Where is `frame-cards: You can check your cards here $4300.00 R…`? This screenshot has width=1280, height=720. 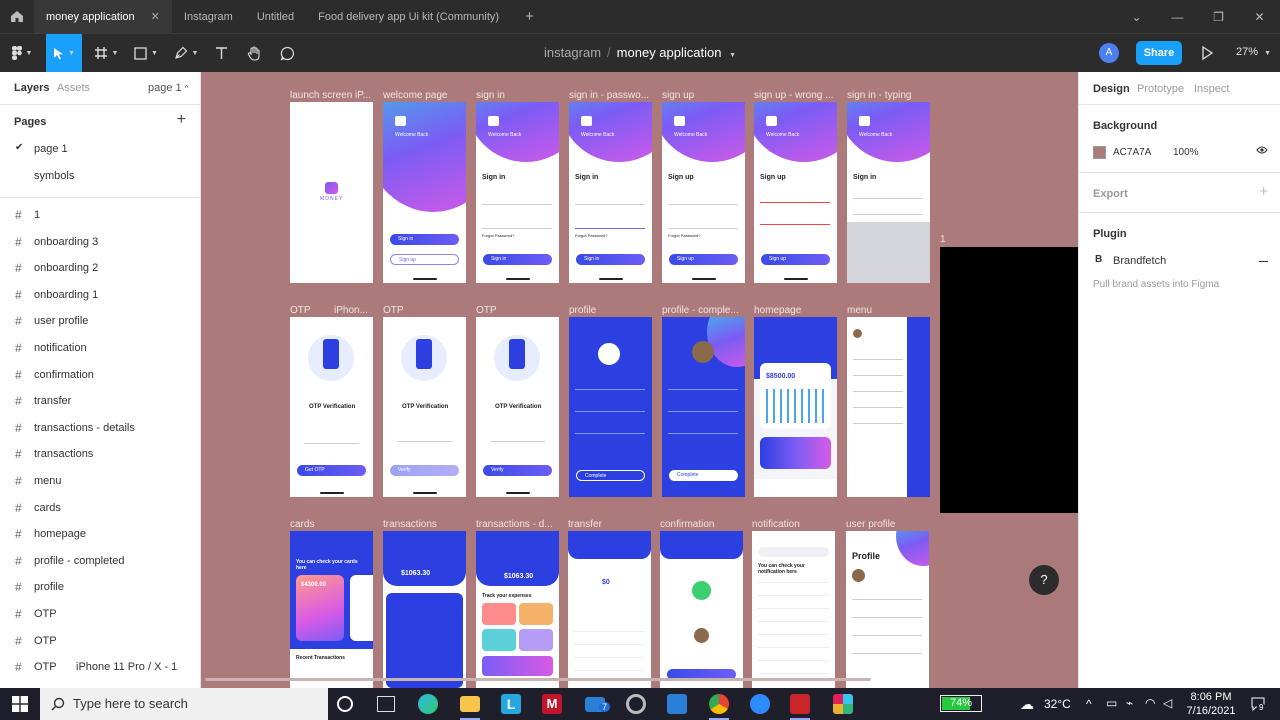
frame-cards: You can check your cards here $4300.00 R… is located at coordinates (331, 609).